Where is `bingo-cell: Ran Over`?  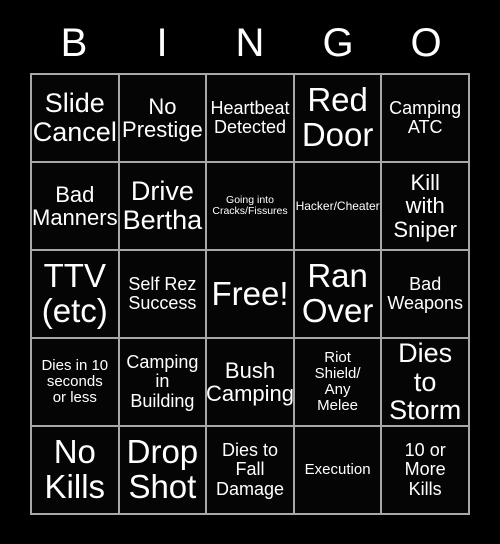 bingo-cell: Ran Over is located at coordinates (337, 294).